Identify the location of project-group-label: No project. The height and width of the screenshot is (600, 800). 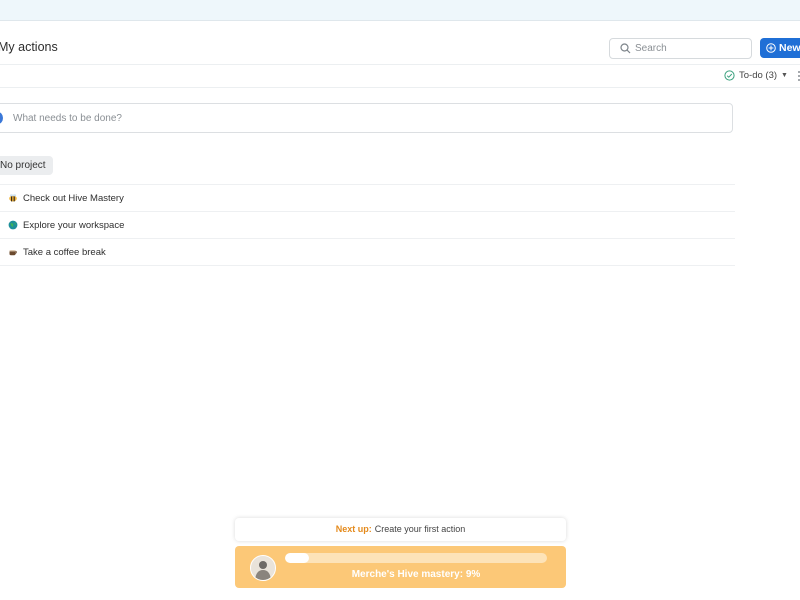
(26, 165).